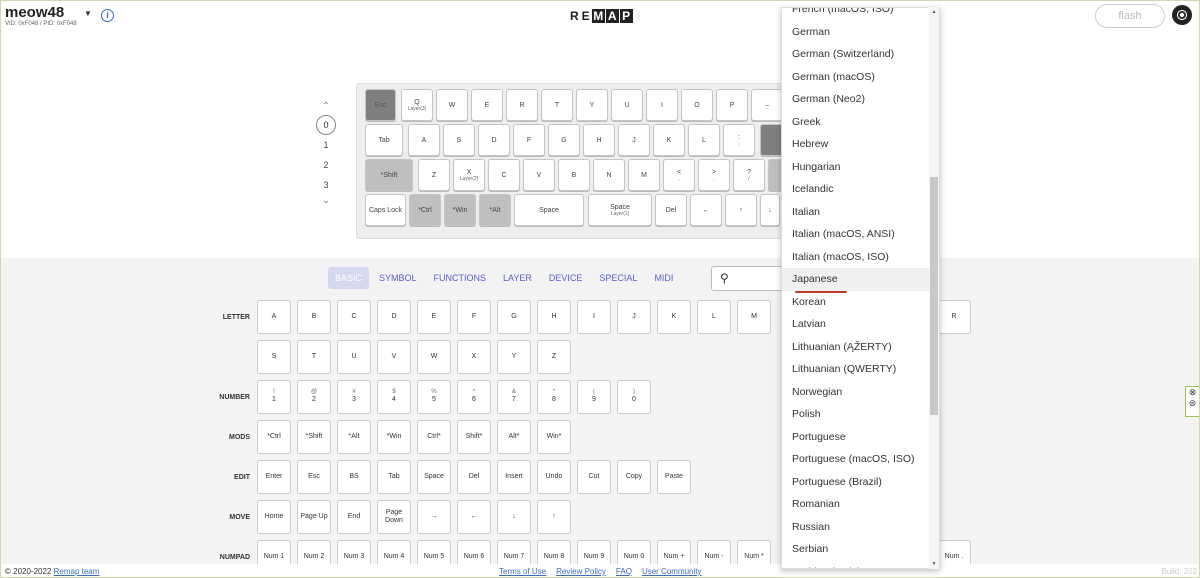 This screenshot has width=1200, height=578. Describe the element at coordinates (624, 571) in the screenshot. I see `faq-link: FAQ` at that location.